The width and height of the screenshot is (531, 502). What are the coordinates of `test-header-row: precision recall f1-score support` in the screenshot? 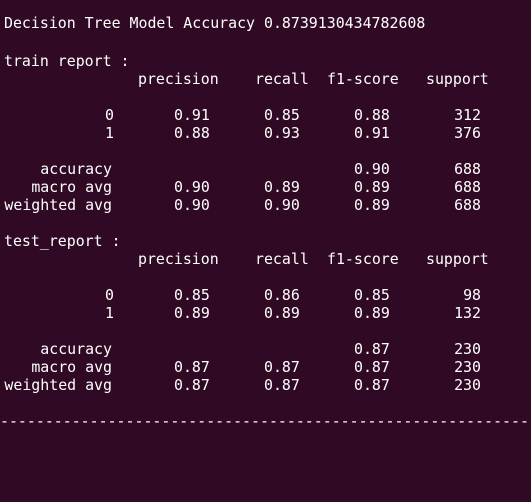 It's located at (264, 259).